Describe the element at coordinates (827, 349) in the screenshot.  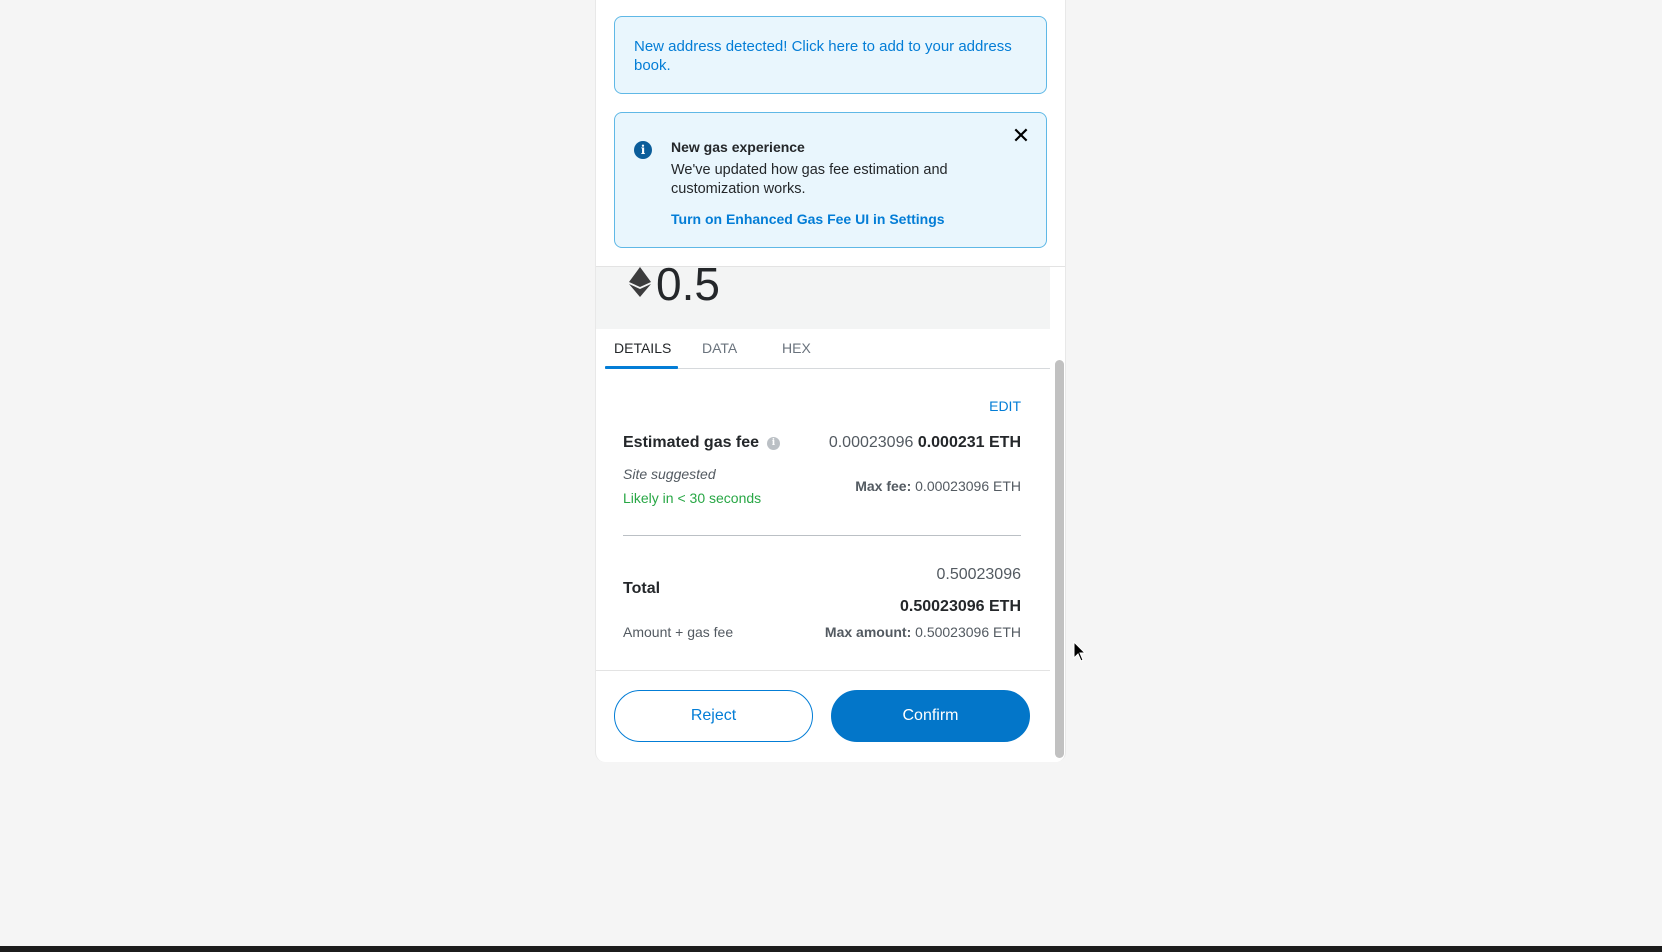
I see `tab-bar: DETAILS DATA HEX` at that location.